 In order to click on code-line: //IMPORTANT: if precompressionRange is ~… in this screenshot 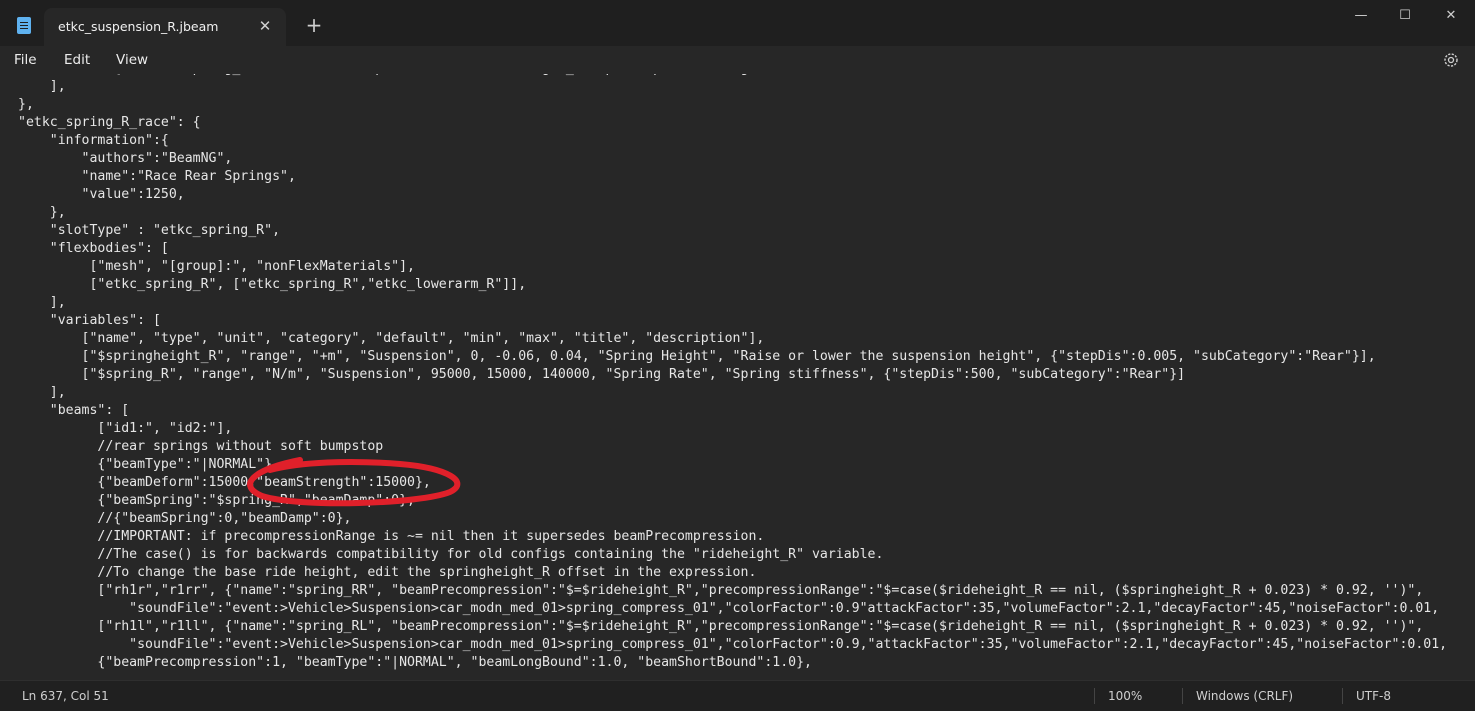, I will do `click(391, 536)`.